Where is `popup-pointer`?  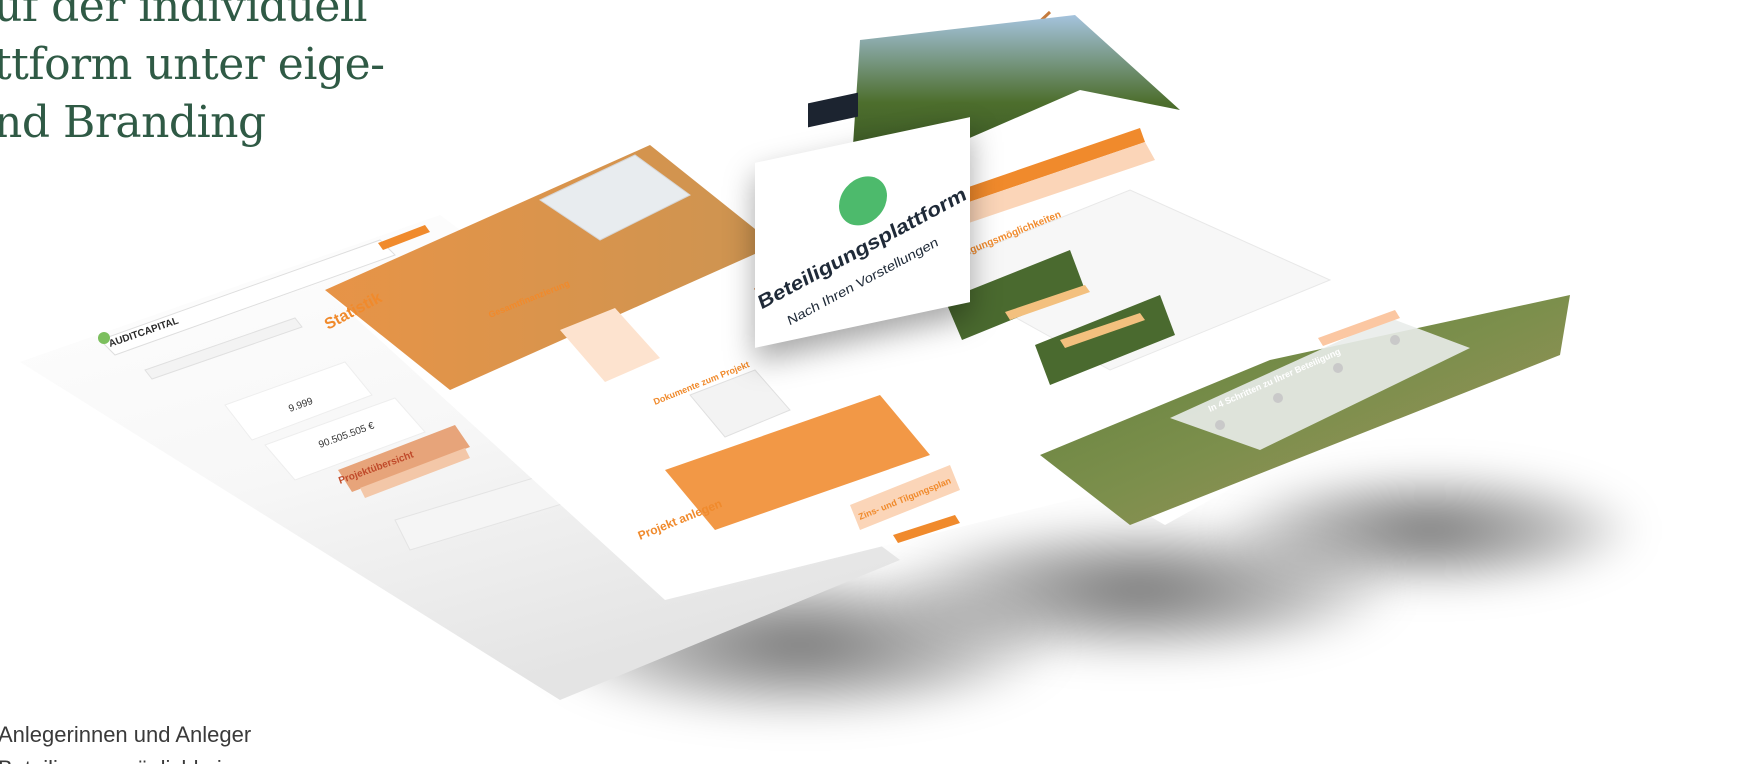
popup-pointer is located at coordinates (854, 275).